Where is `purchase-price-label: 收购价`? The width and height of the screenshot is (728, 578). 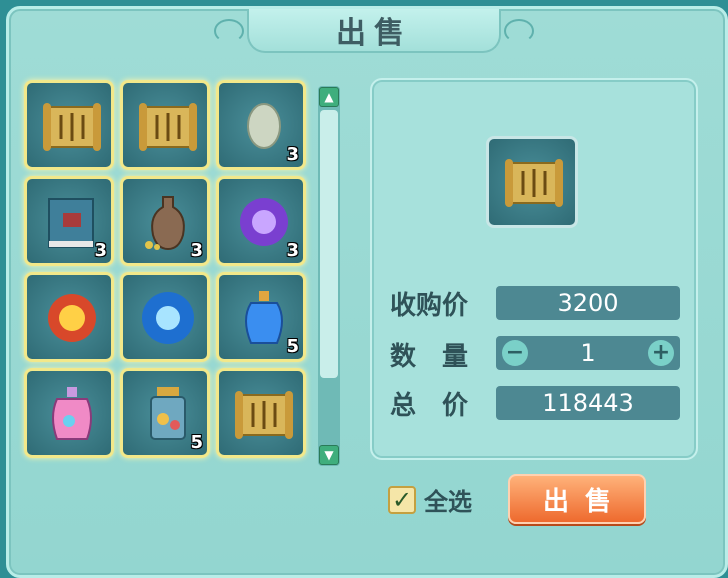 purchase-price-label: 收购价 is located at coordinates (429, 306).